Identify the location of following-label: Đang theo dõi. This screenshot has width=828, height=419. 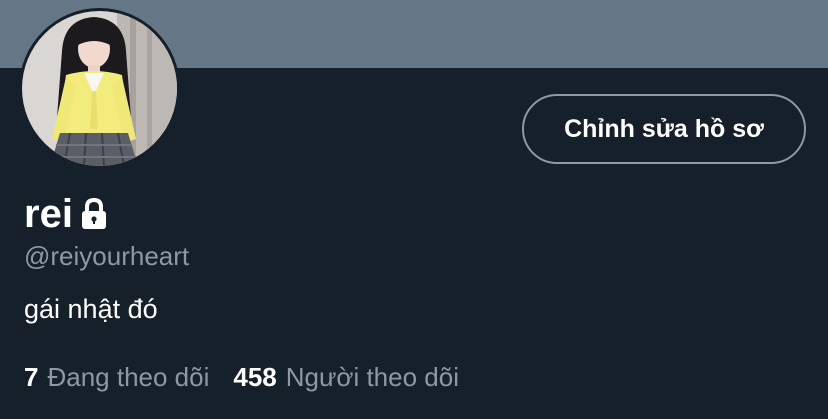
(128, 377).